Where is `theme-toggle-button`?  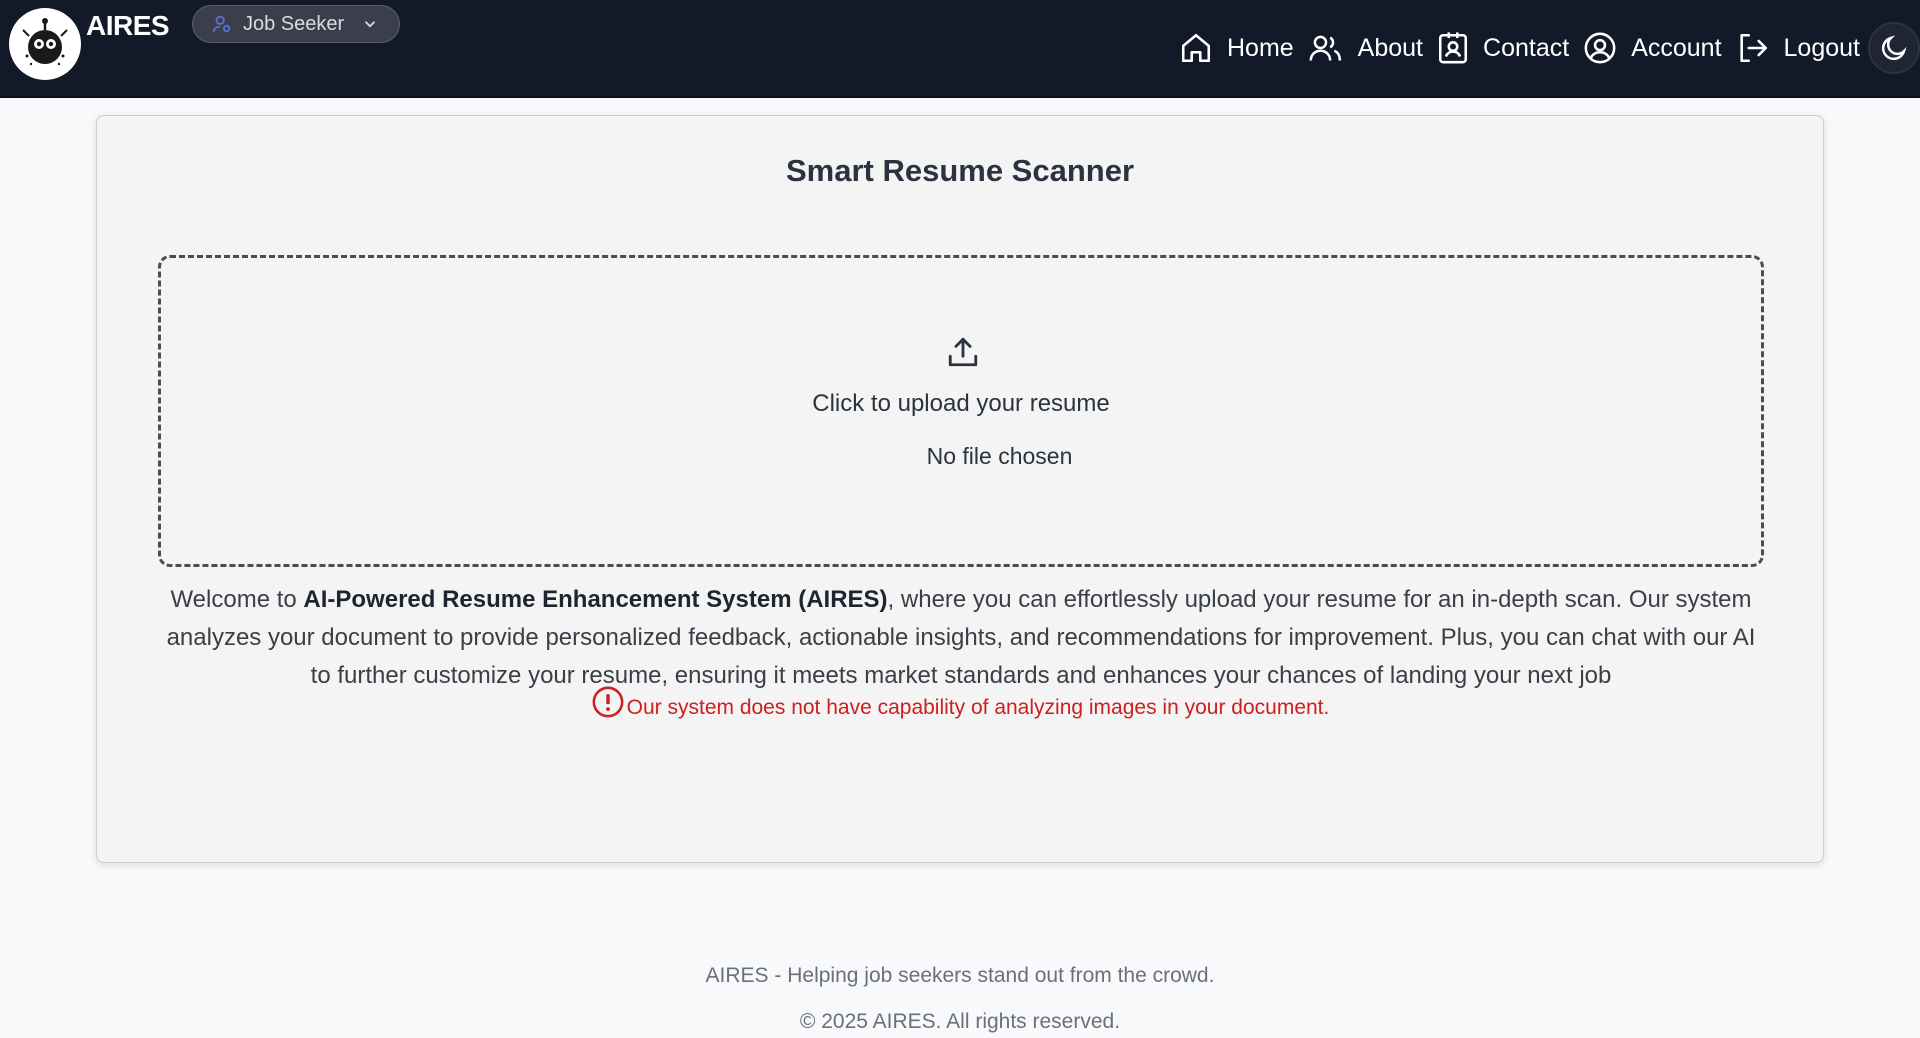
theme-toggle-button is located at coordinates (1894, 48).